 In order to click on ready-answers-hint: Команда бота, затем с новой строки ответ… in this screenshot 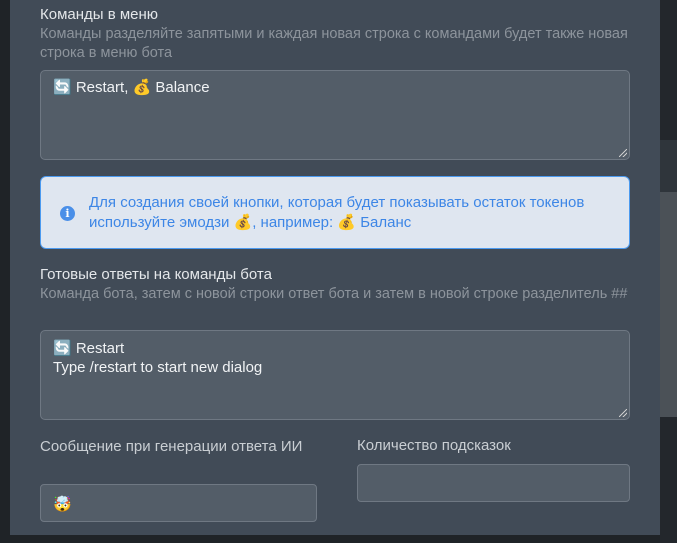, I will do `click(334, 294)`.